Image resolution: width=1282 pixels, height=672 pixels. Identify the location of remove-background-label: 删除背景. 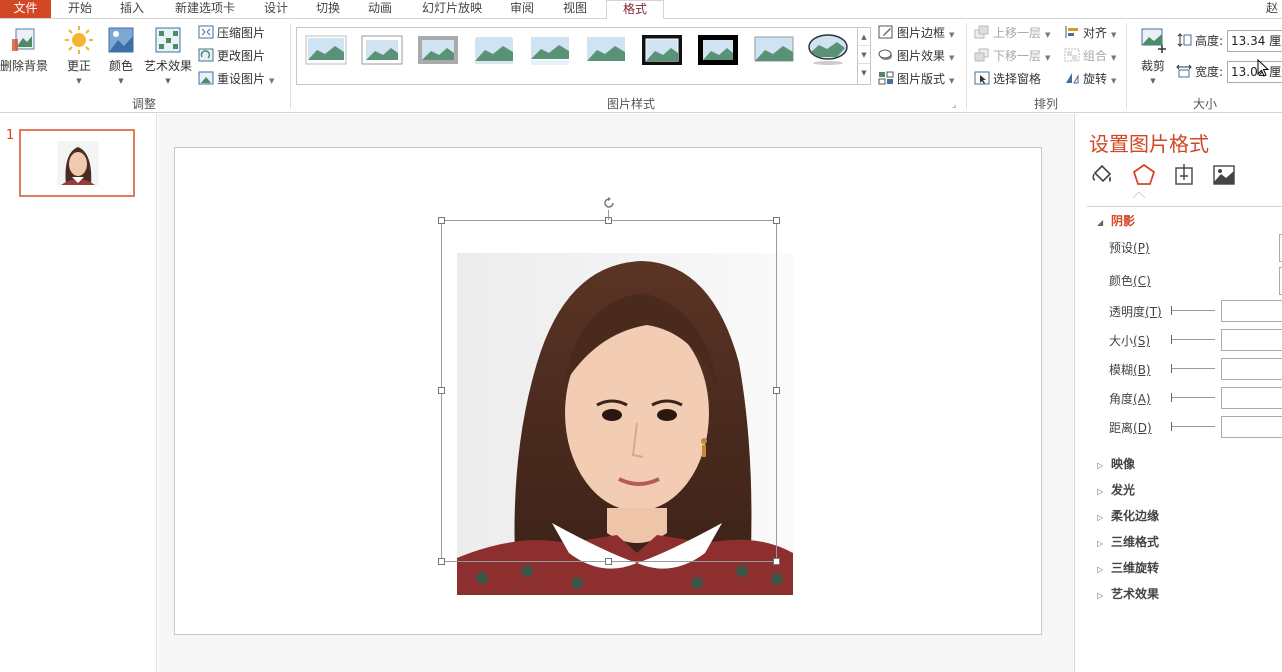
(24, 66).